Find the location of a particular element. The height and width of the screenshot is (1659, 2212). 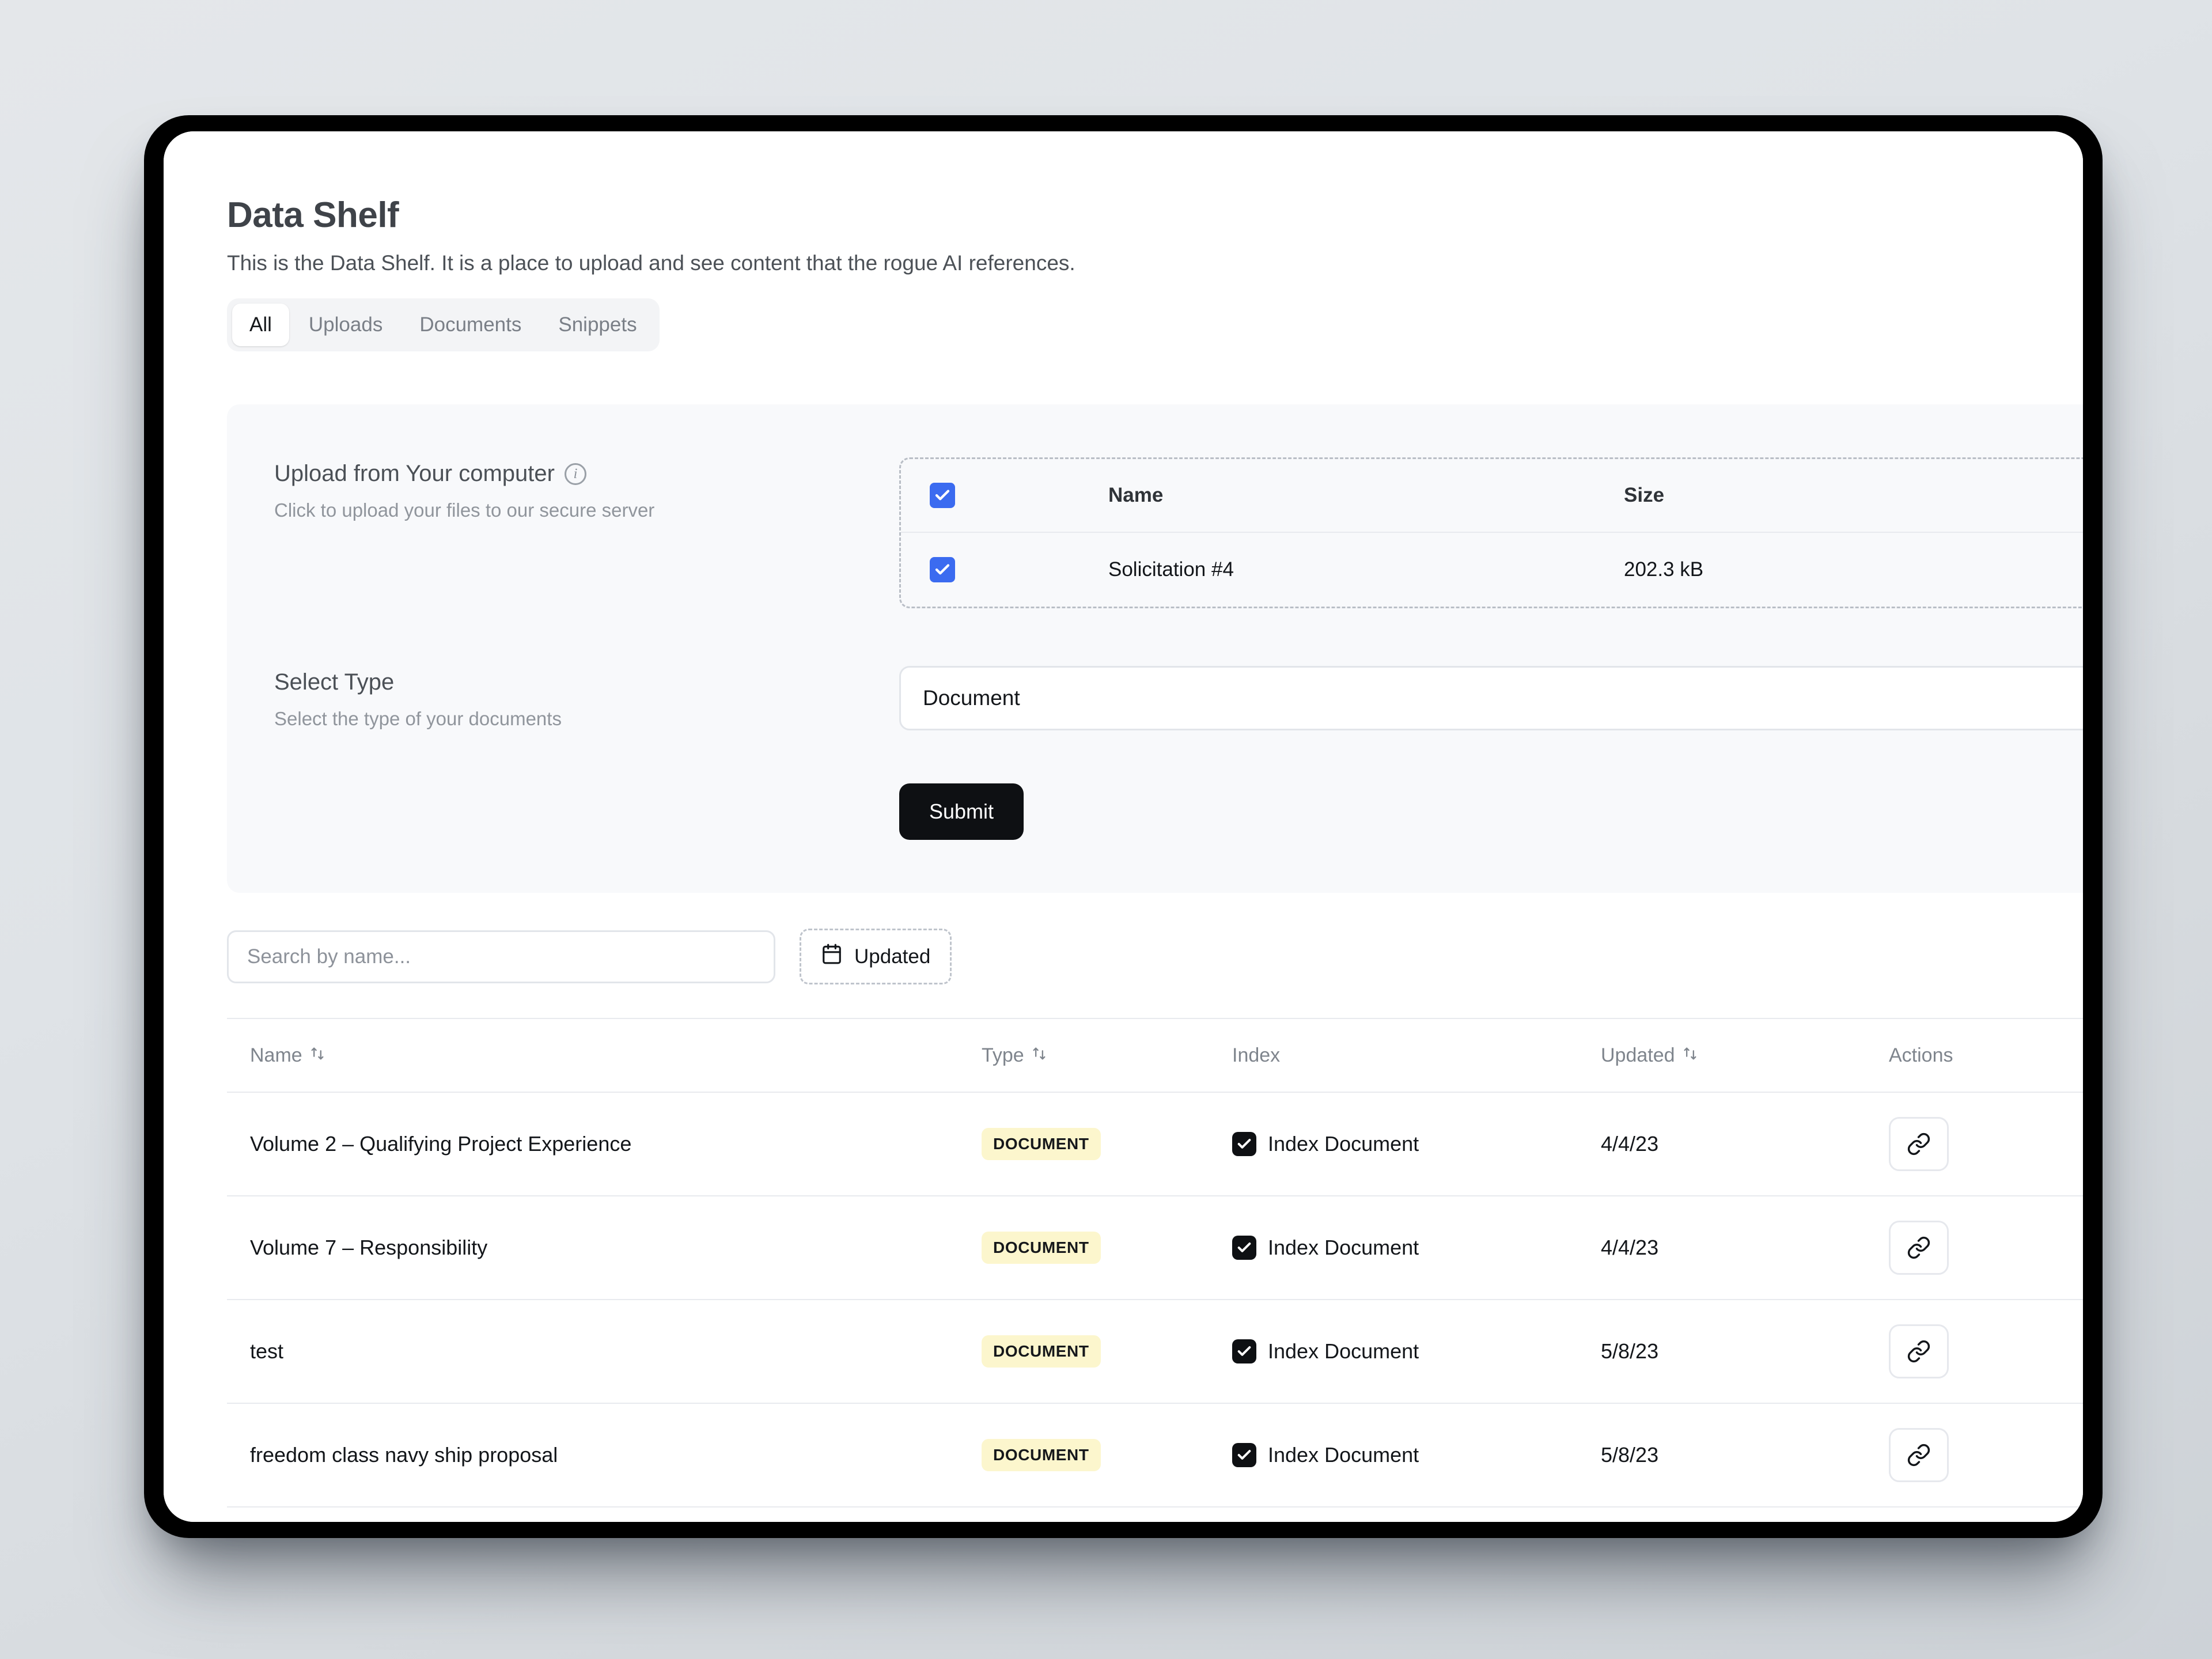

filters-bar: Updated is located at coordinates (1155, 956).